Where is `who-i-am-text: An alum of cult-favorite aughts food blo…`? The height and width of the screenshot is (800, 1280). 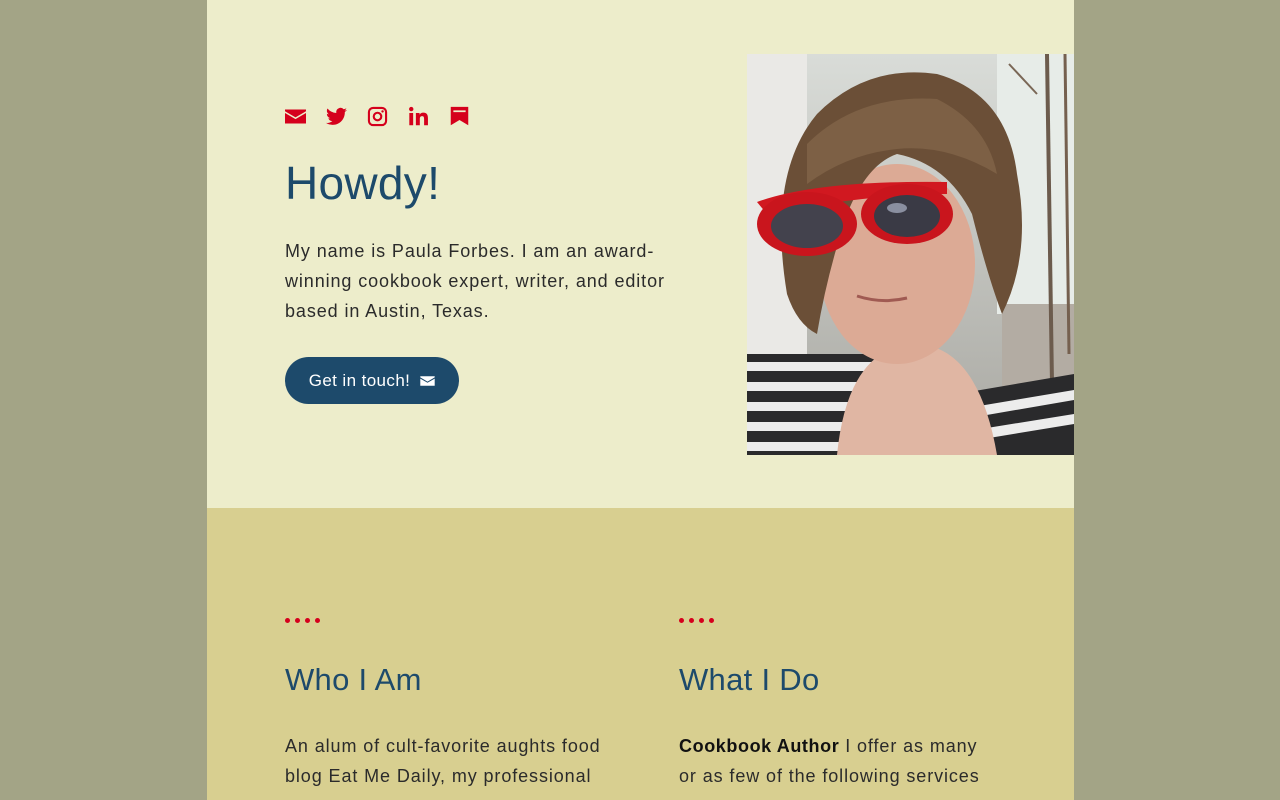 who-i-am-text: An alum of cult-favorite aughts food blo… is located at coordinates (443, 761).